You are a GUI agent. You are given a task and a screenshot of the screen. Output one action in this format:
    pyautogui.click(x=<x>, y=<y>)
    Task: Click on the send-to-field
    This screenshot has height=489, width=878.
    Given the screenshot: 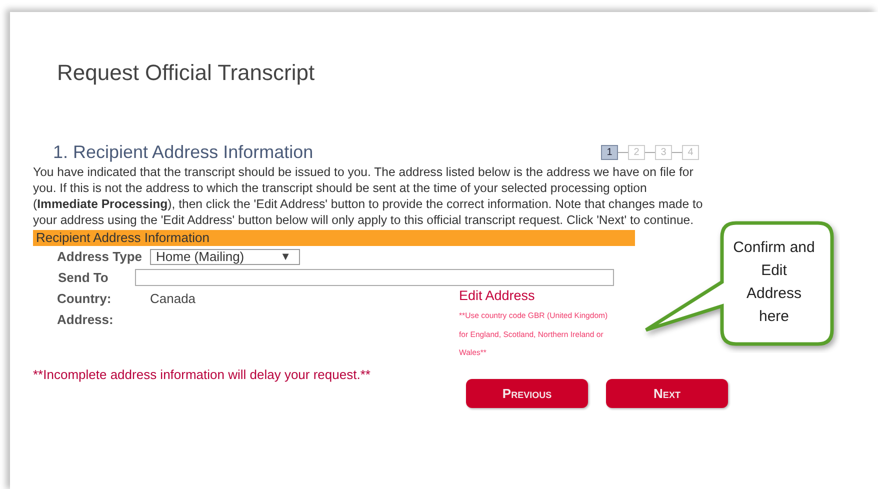 What is the action you would take?
    pyautogui.click(x=374, y=277)
    